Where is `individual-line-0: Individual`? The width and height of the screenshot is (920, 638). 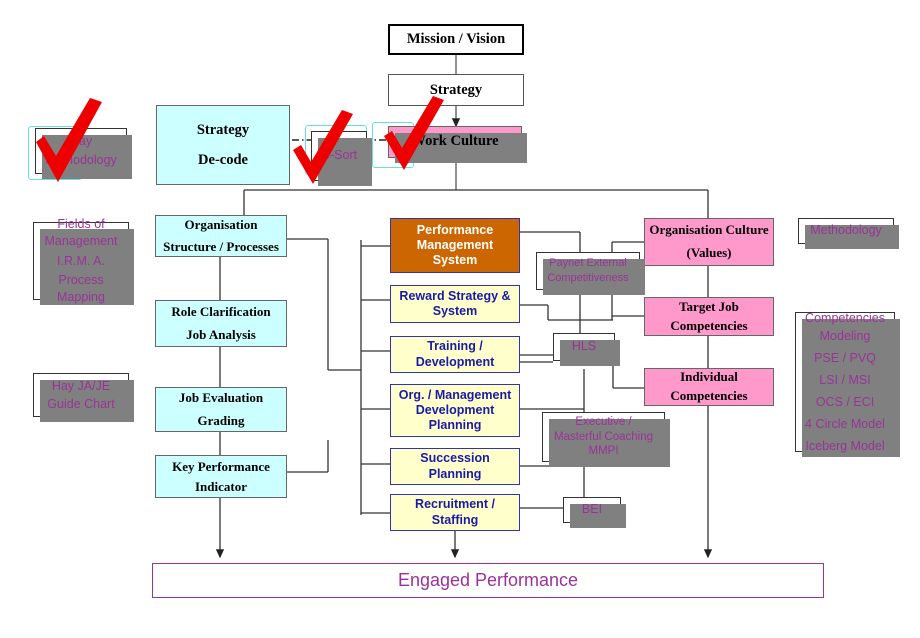 individual-line-0: Individual is located at coordinates (709, 377).